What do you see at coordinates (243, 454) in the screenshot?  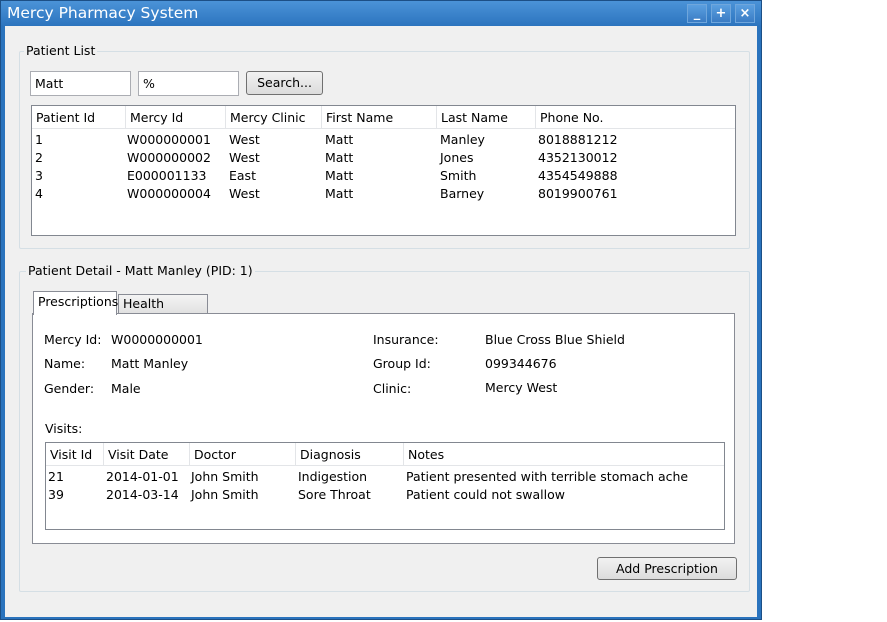 I see `column-header-doctor: Doctor` at bounding box center [243, 454].